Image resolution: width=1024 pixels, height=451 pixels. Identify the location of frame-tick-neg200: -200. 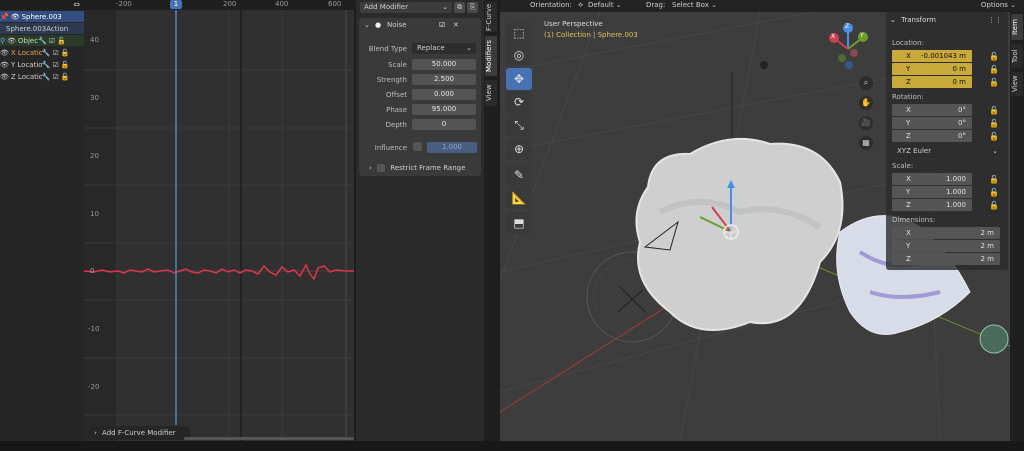
(124, 4).